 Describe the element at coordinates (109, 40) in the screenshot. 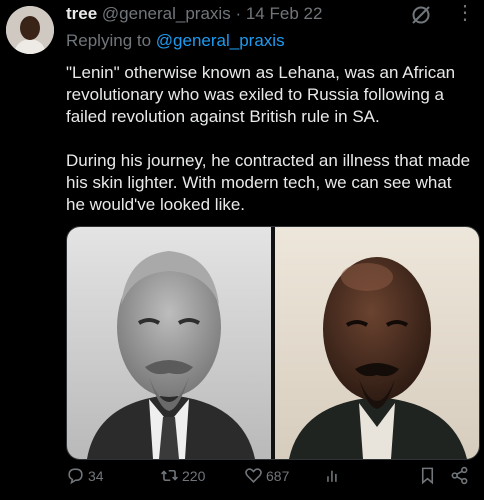

I see `replying-prefix: Replying to` at that location.